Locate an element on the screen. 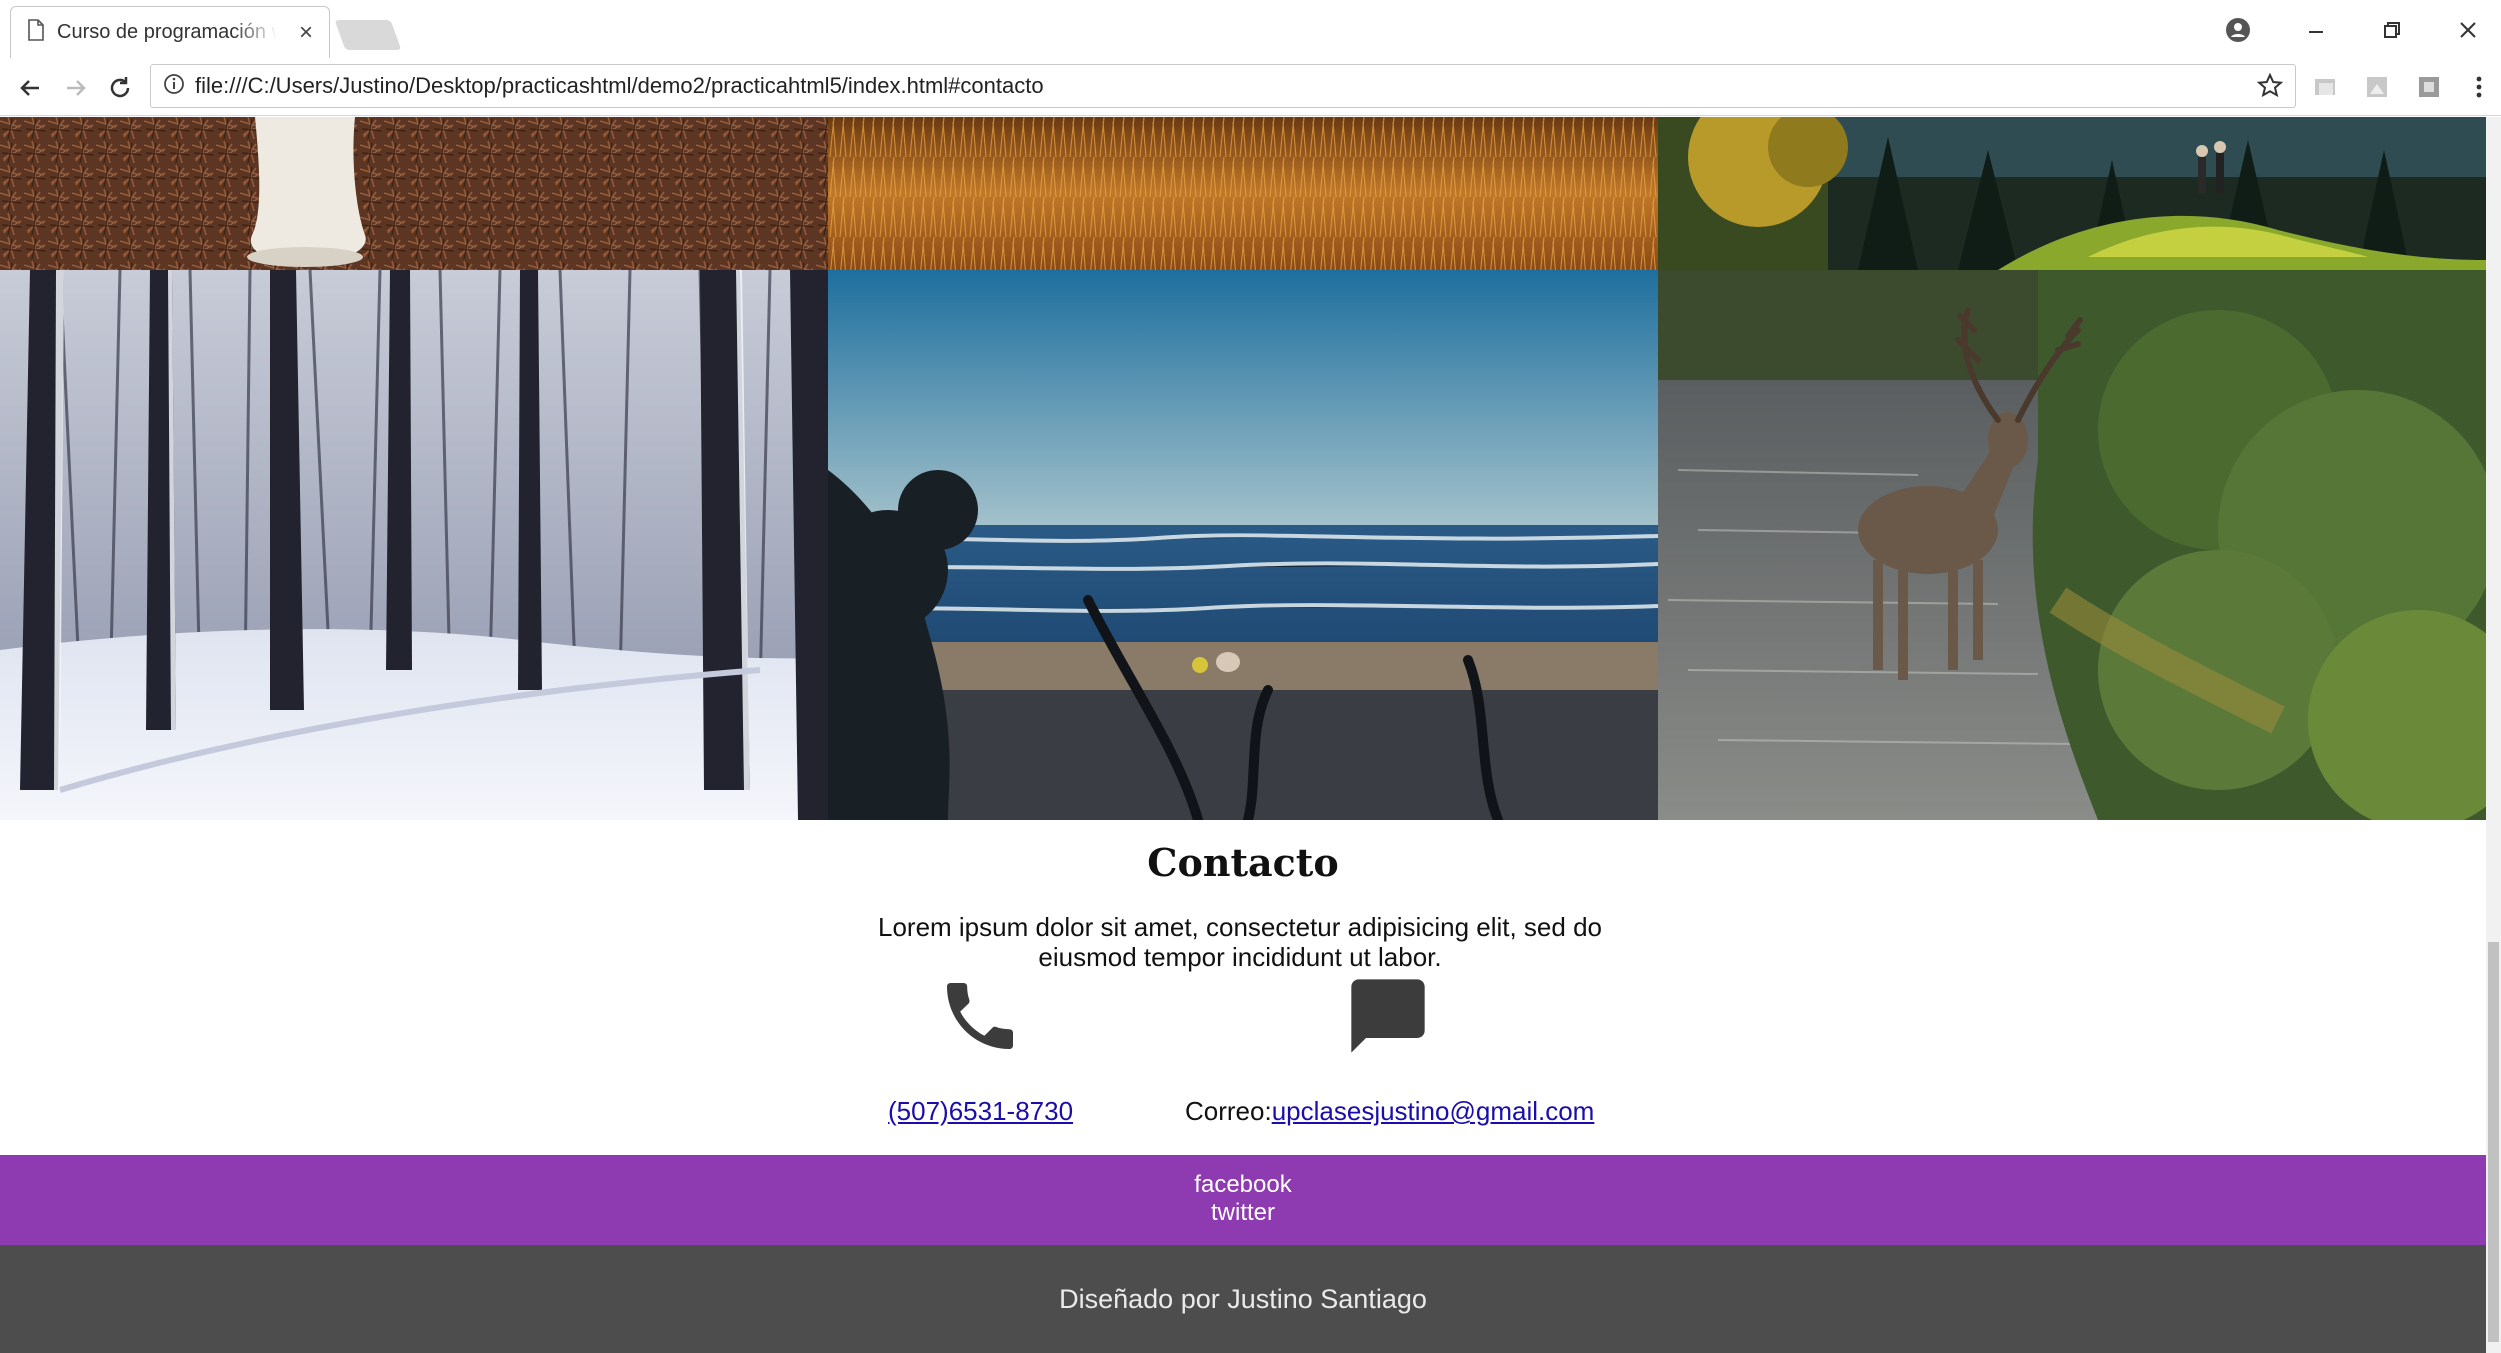 This screenshot has width=2501, height=1353. facebook-link: facebook is located at coordinates (1243, 1185).